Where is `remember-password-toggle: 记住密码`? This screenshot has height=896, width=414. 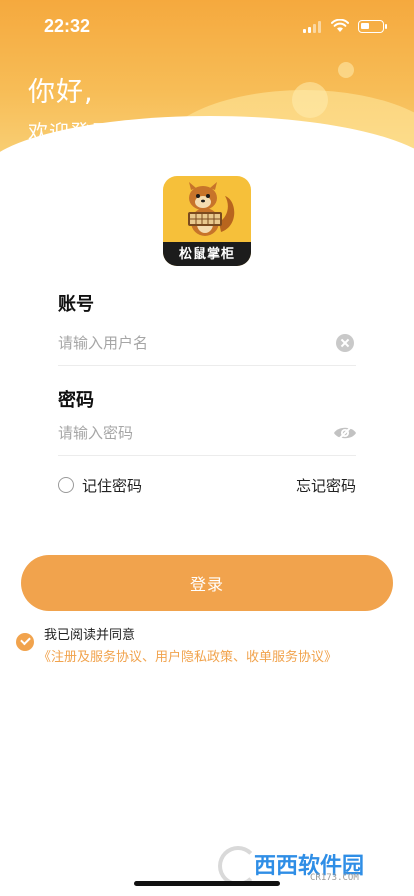 remember-password-toggle: 记住密码 is located at coordinates (100, 485).